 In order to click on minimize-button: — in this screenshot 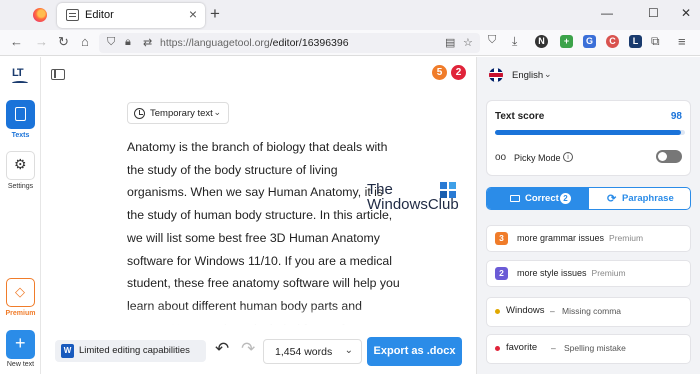, I will do `click(607, 13)`.